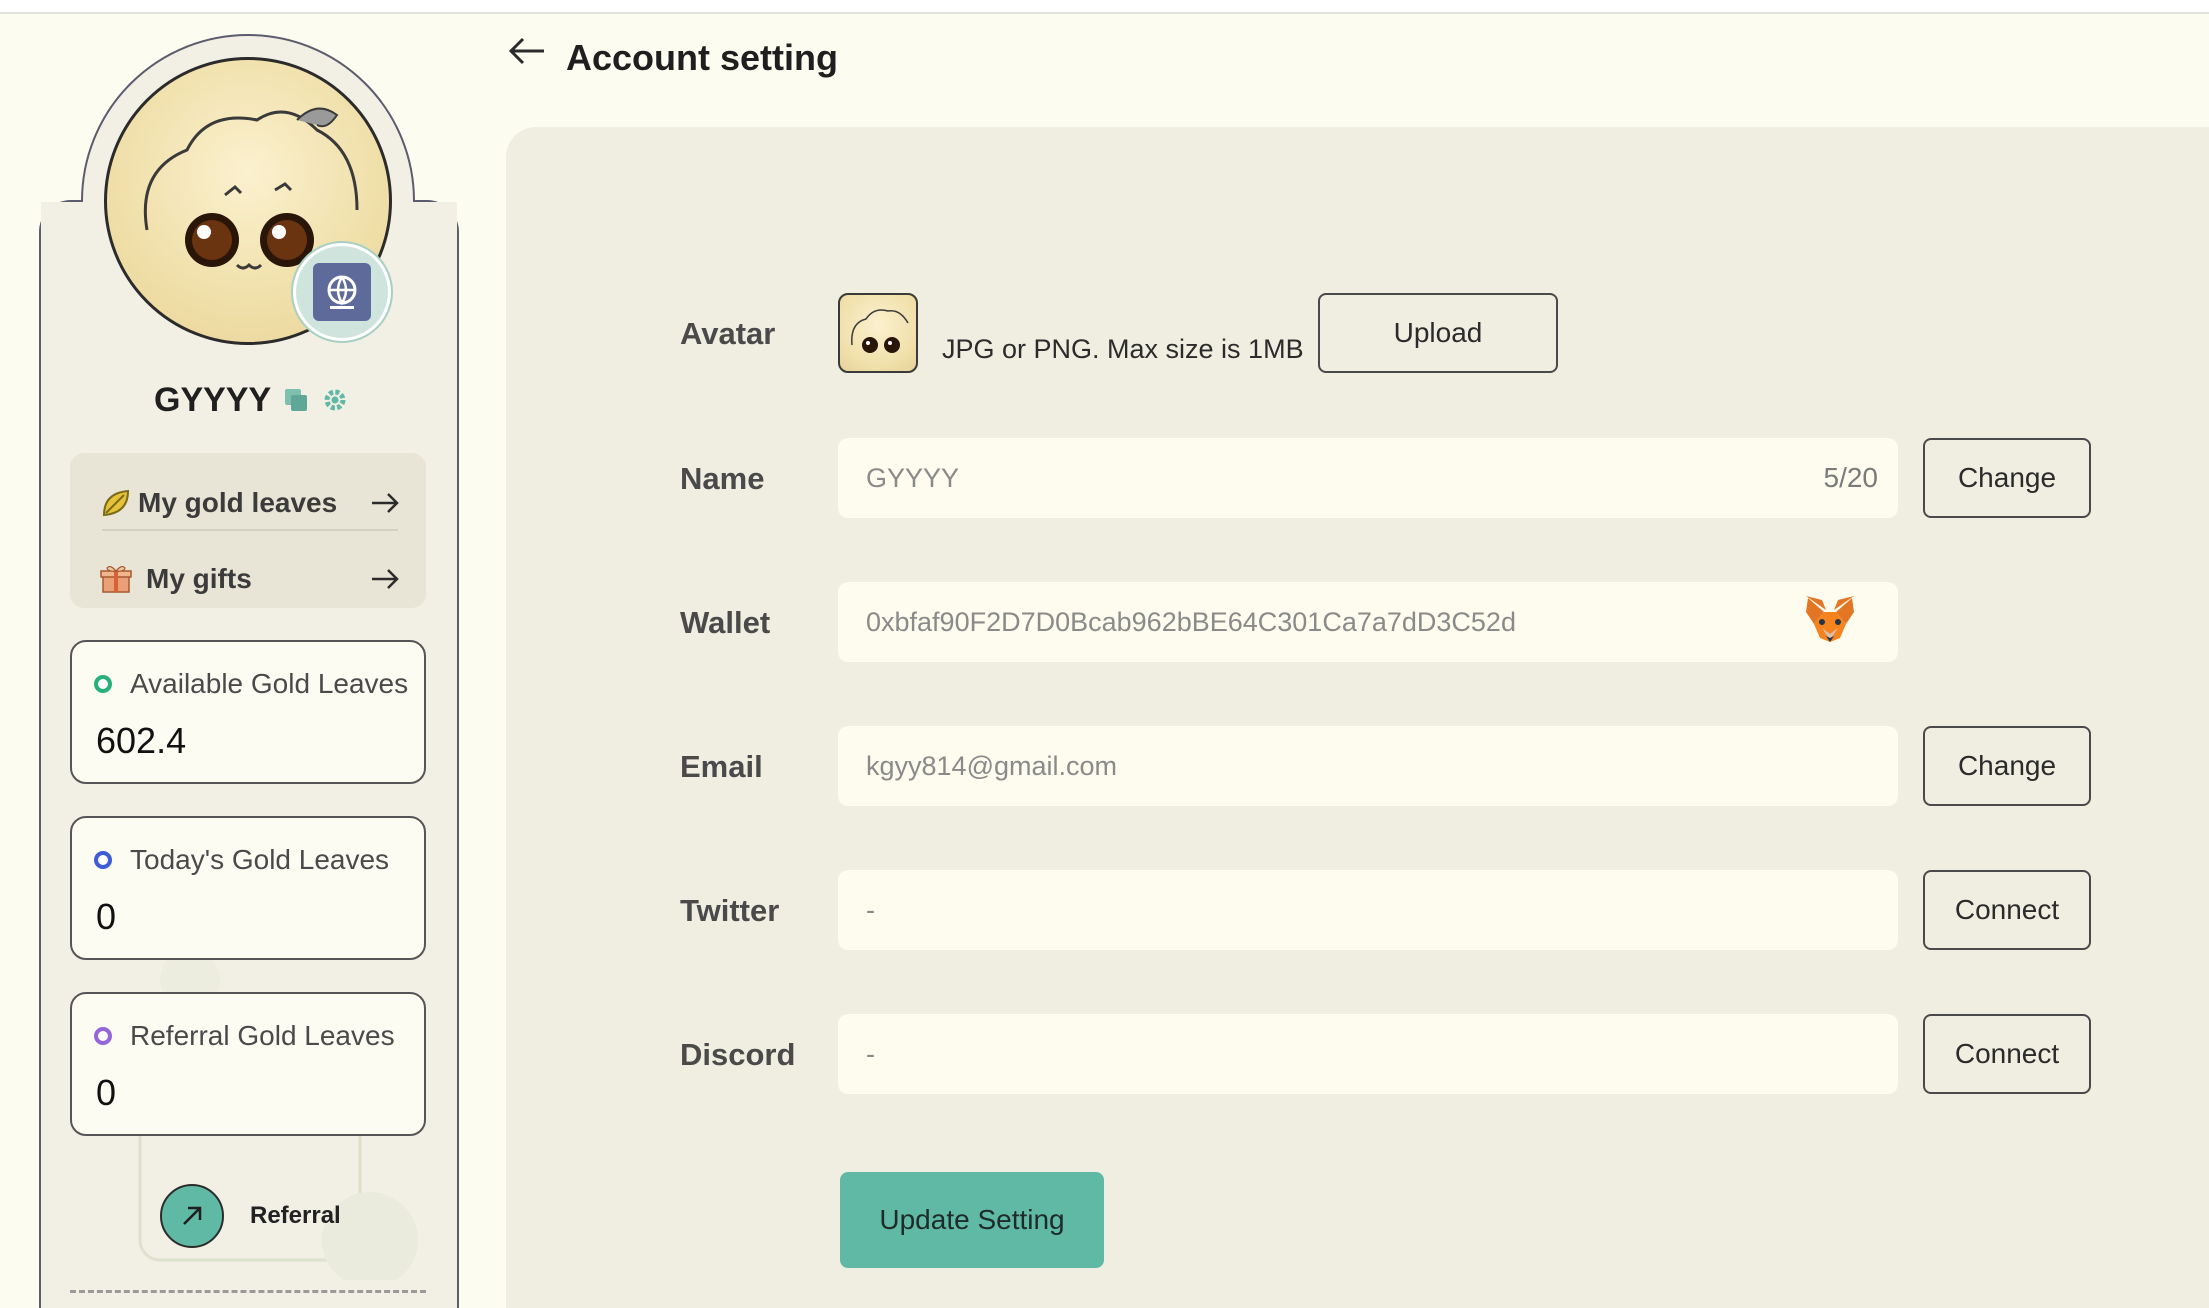 Image resolution: width=2209 pixels, height=1308 pixels. Describe the element at coordinates (1368, 910) in the screenshot. I see `twitter-field: -` at that location.